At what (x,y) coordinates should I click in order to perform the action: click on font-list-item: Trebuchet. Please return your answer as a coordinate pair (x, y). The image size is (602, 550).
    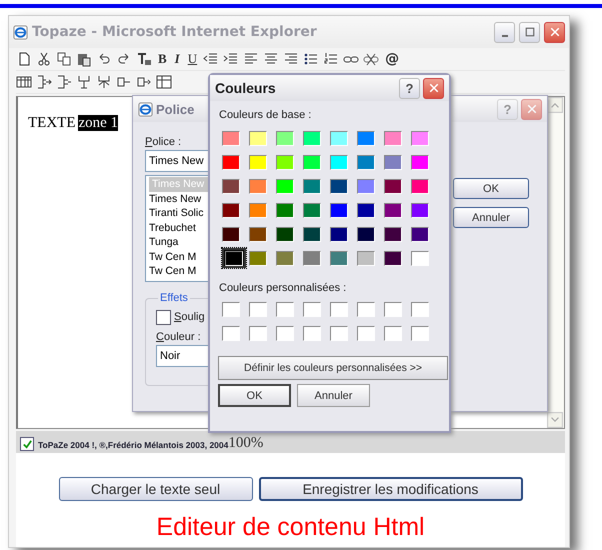
    Looking at the image, I should click on (177, 227).